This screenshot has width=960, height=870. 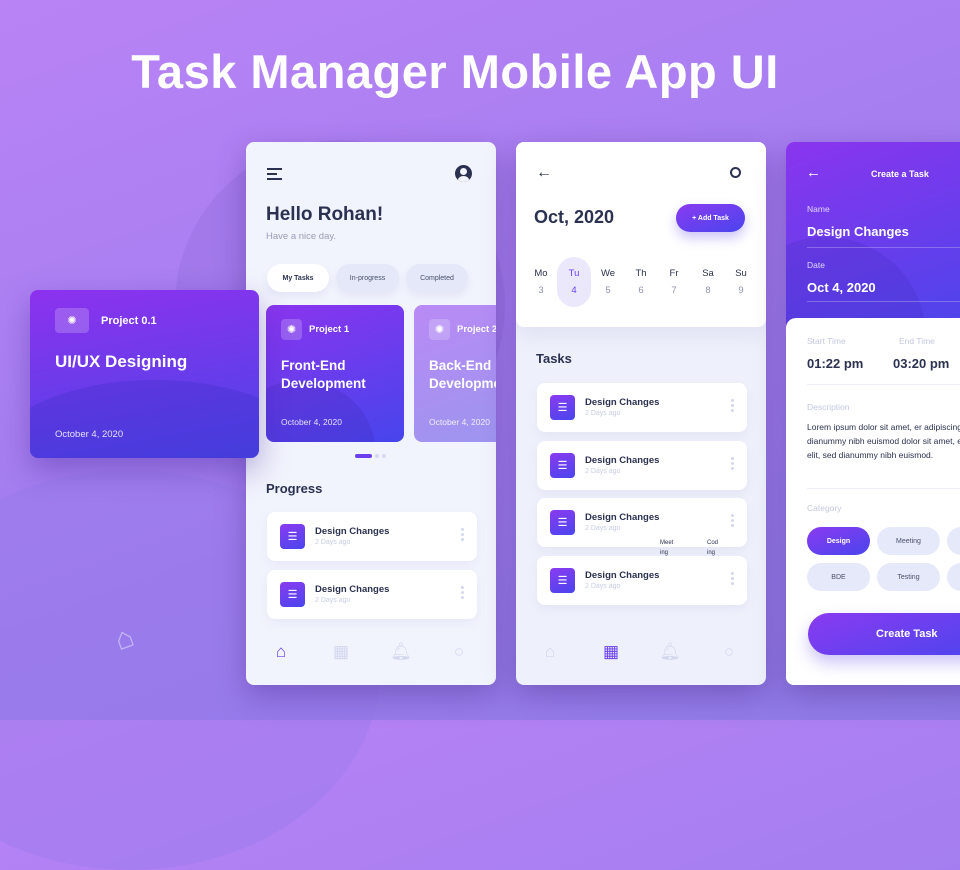 I want to click on category-label: Category, so click(x=824, y=508).